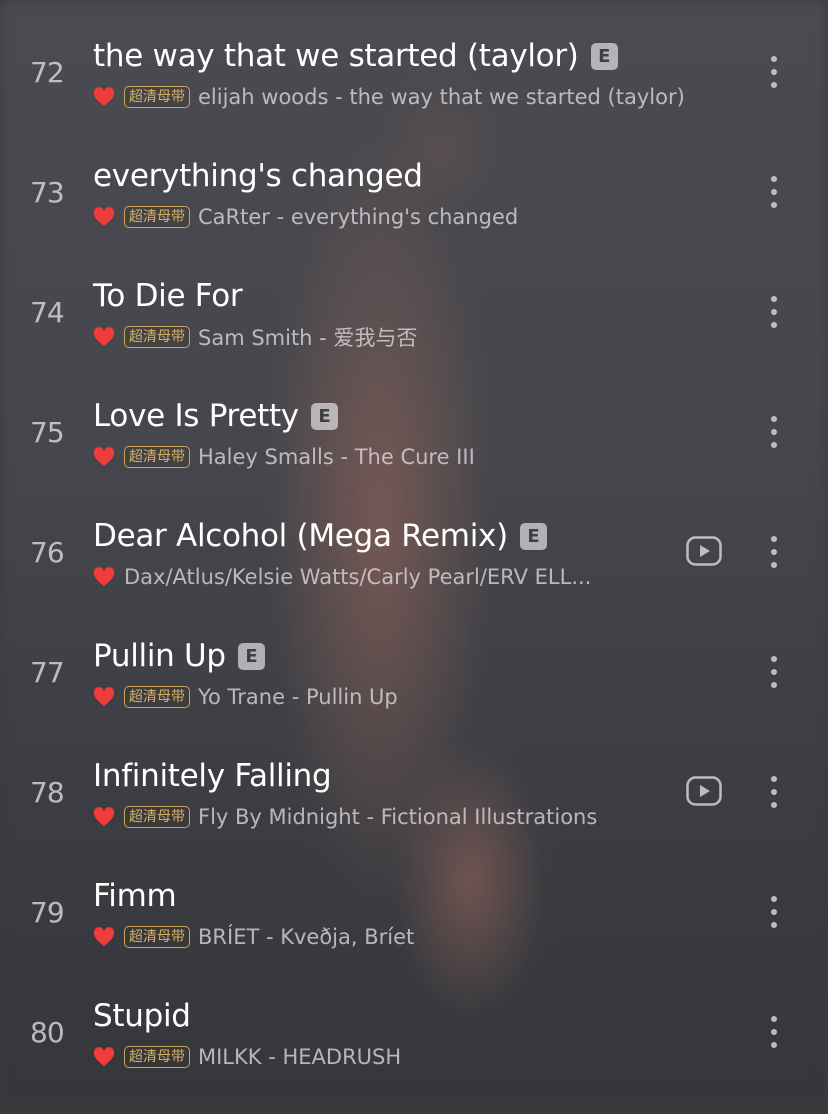 The image size is (828, 1114). Describe the element at coordinates (358, 217) in the screenshot. I see `artist-album: CaRter - everything's changed` at that location.